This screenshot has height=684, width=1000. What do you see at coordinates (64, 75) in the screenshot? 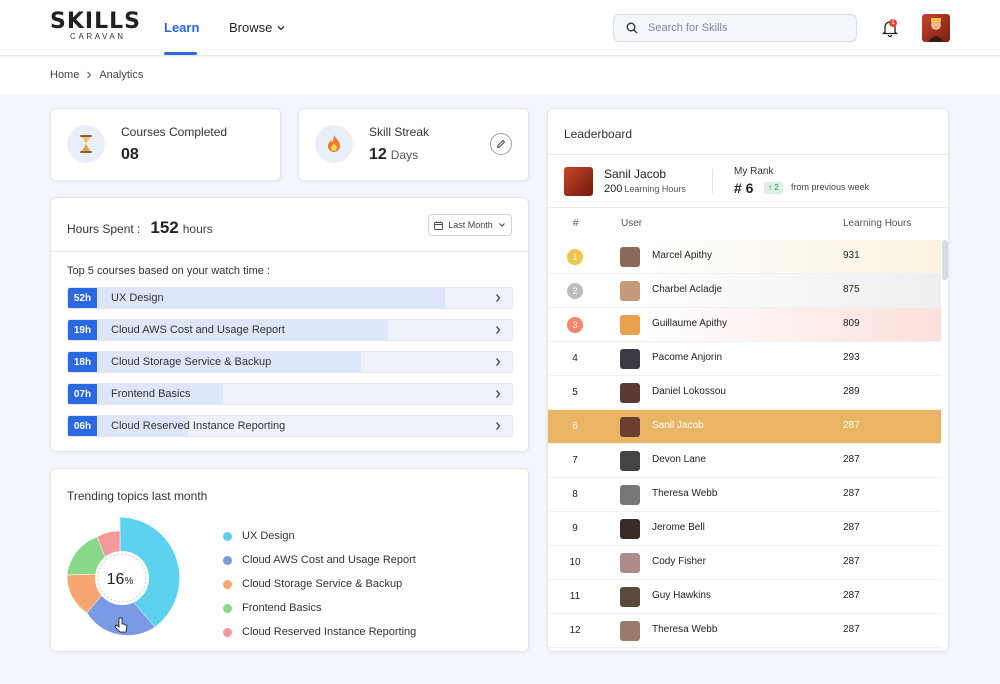
I see `breadcrumb-home-link: Home` at bounding box center [64, 75].